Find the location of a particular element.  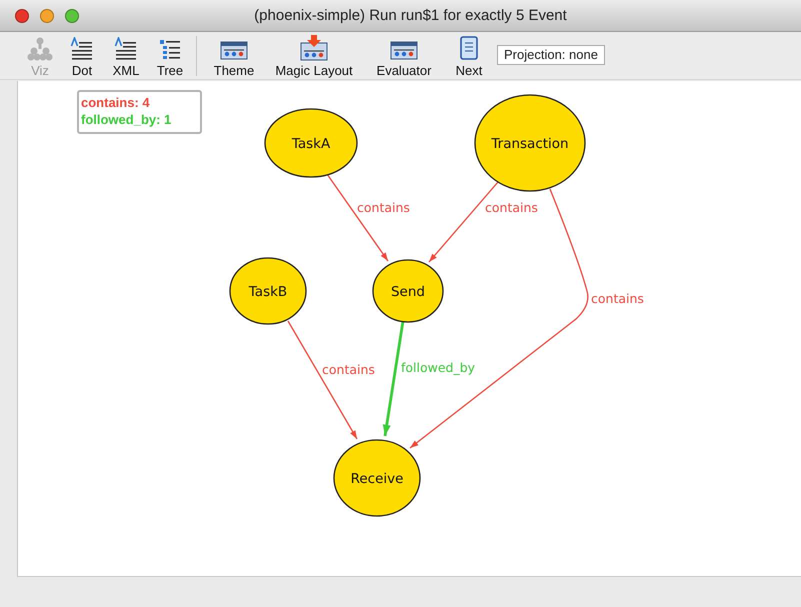

toolbar-button: Magic Layout is located at coordinates (314, 56).